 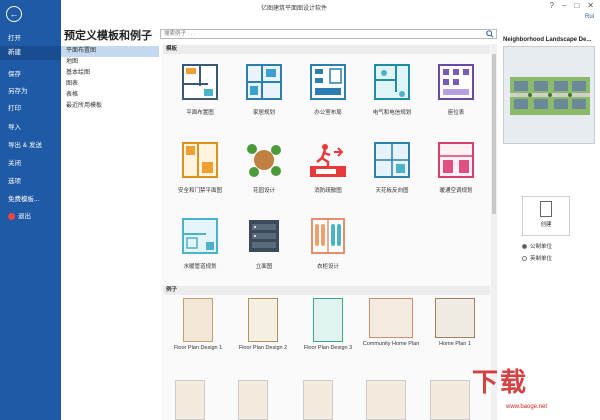 I want to click on wardrobe-icon, so click(x=328, y=236).